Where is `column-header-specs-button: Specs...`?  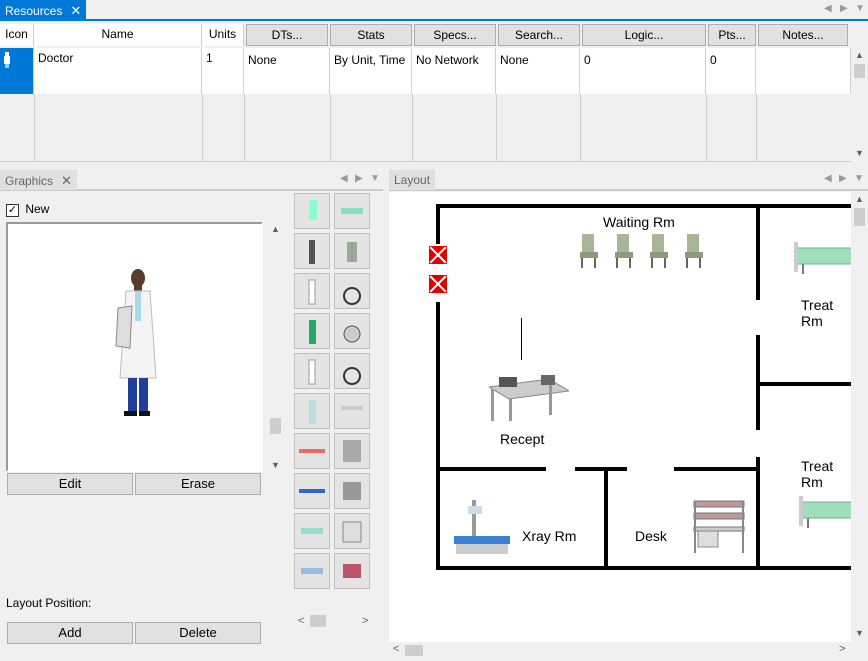 column-header-specs-button: Specs... is located at coordinates (455, 35).